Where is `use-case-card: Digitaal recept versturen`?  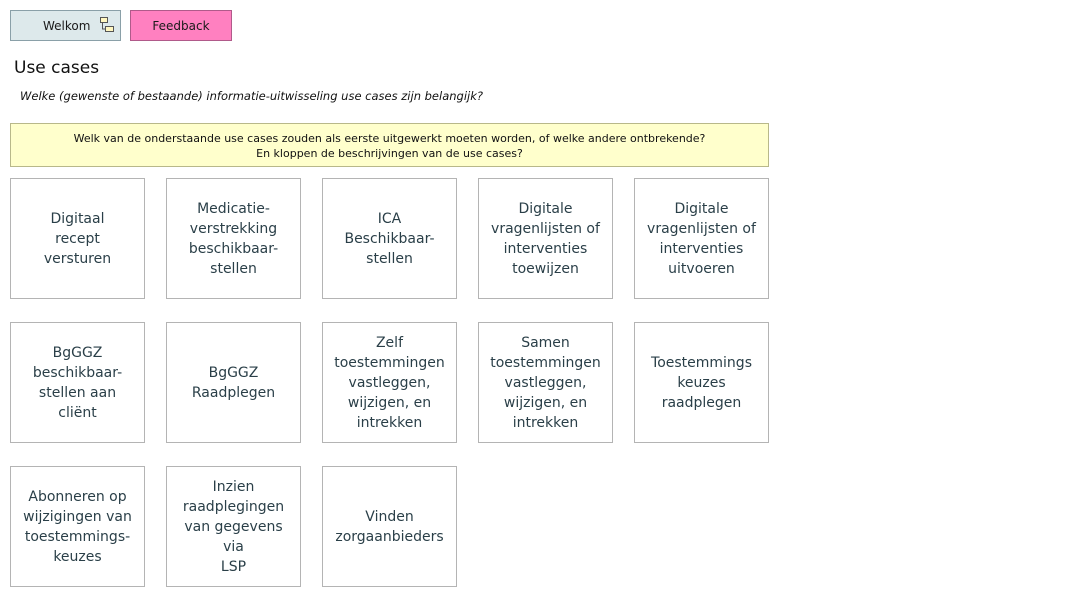 use-case-card: Digitaal recept versturen is located at coordinates (77, 238).